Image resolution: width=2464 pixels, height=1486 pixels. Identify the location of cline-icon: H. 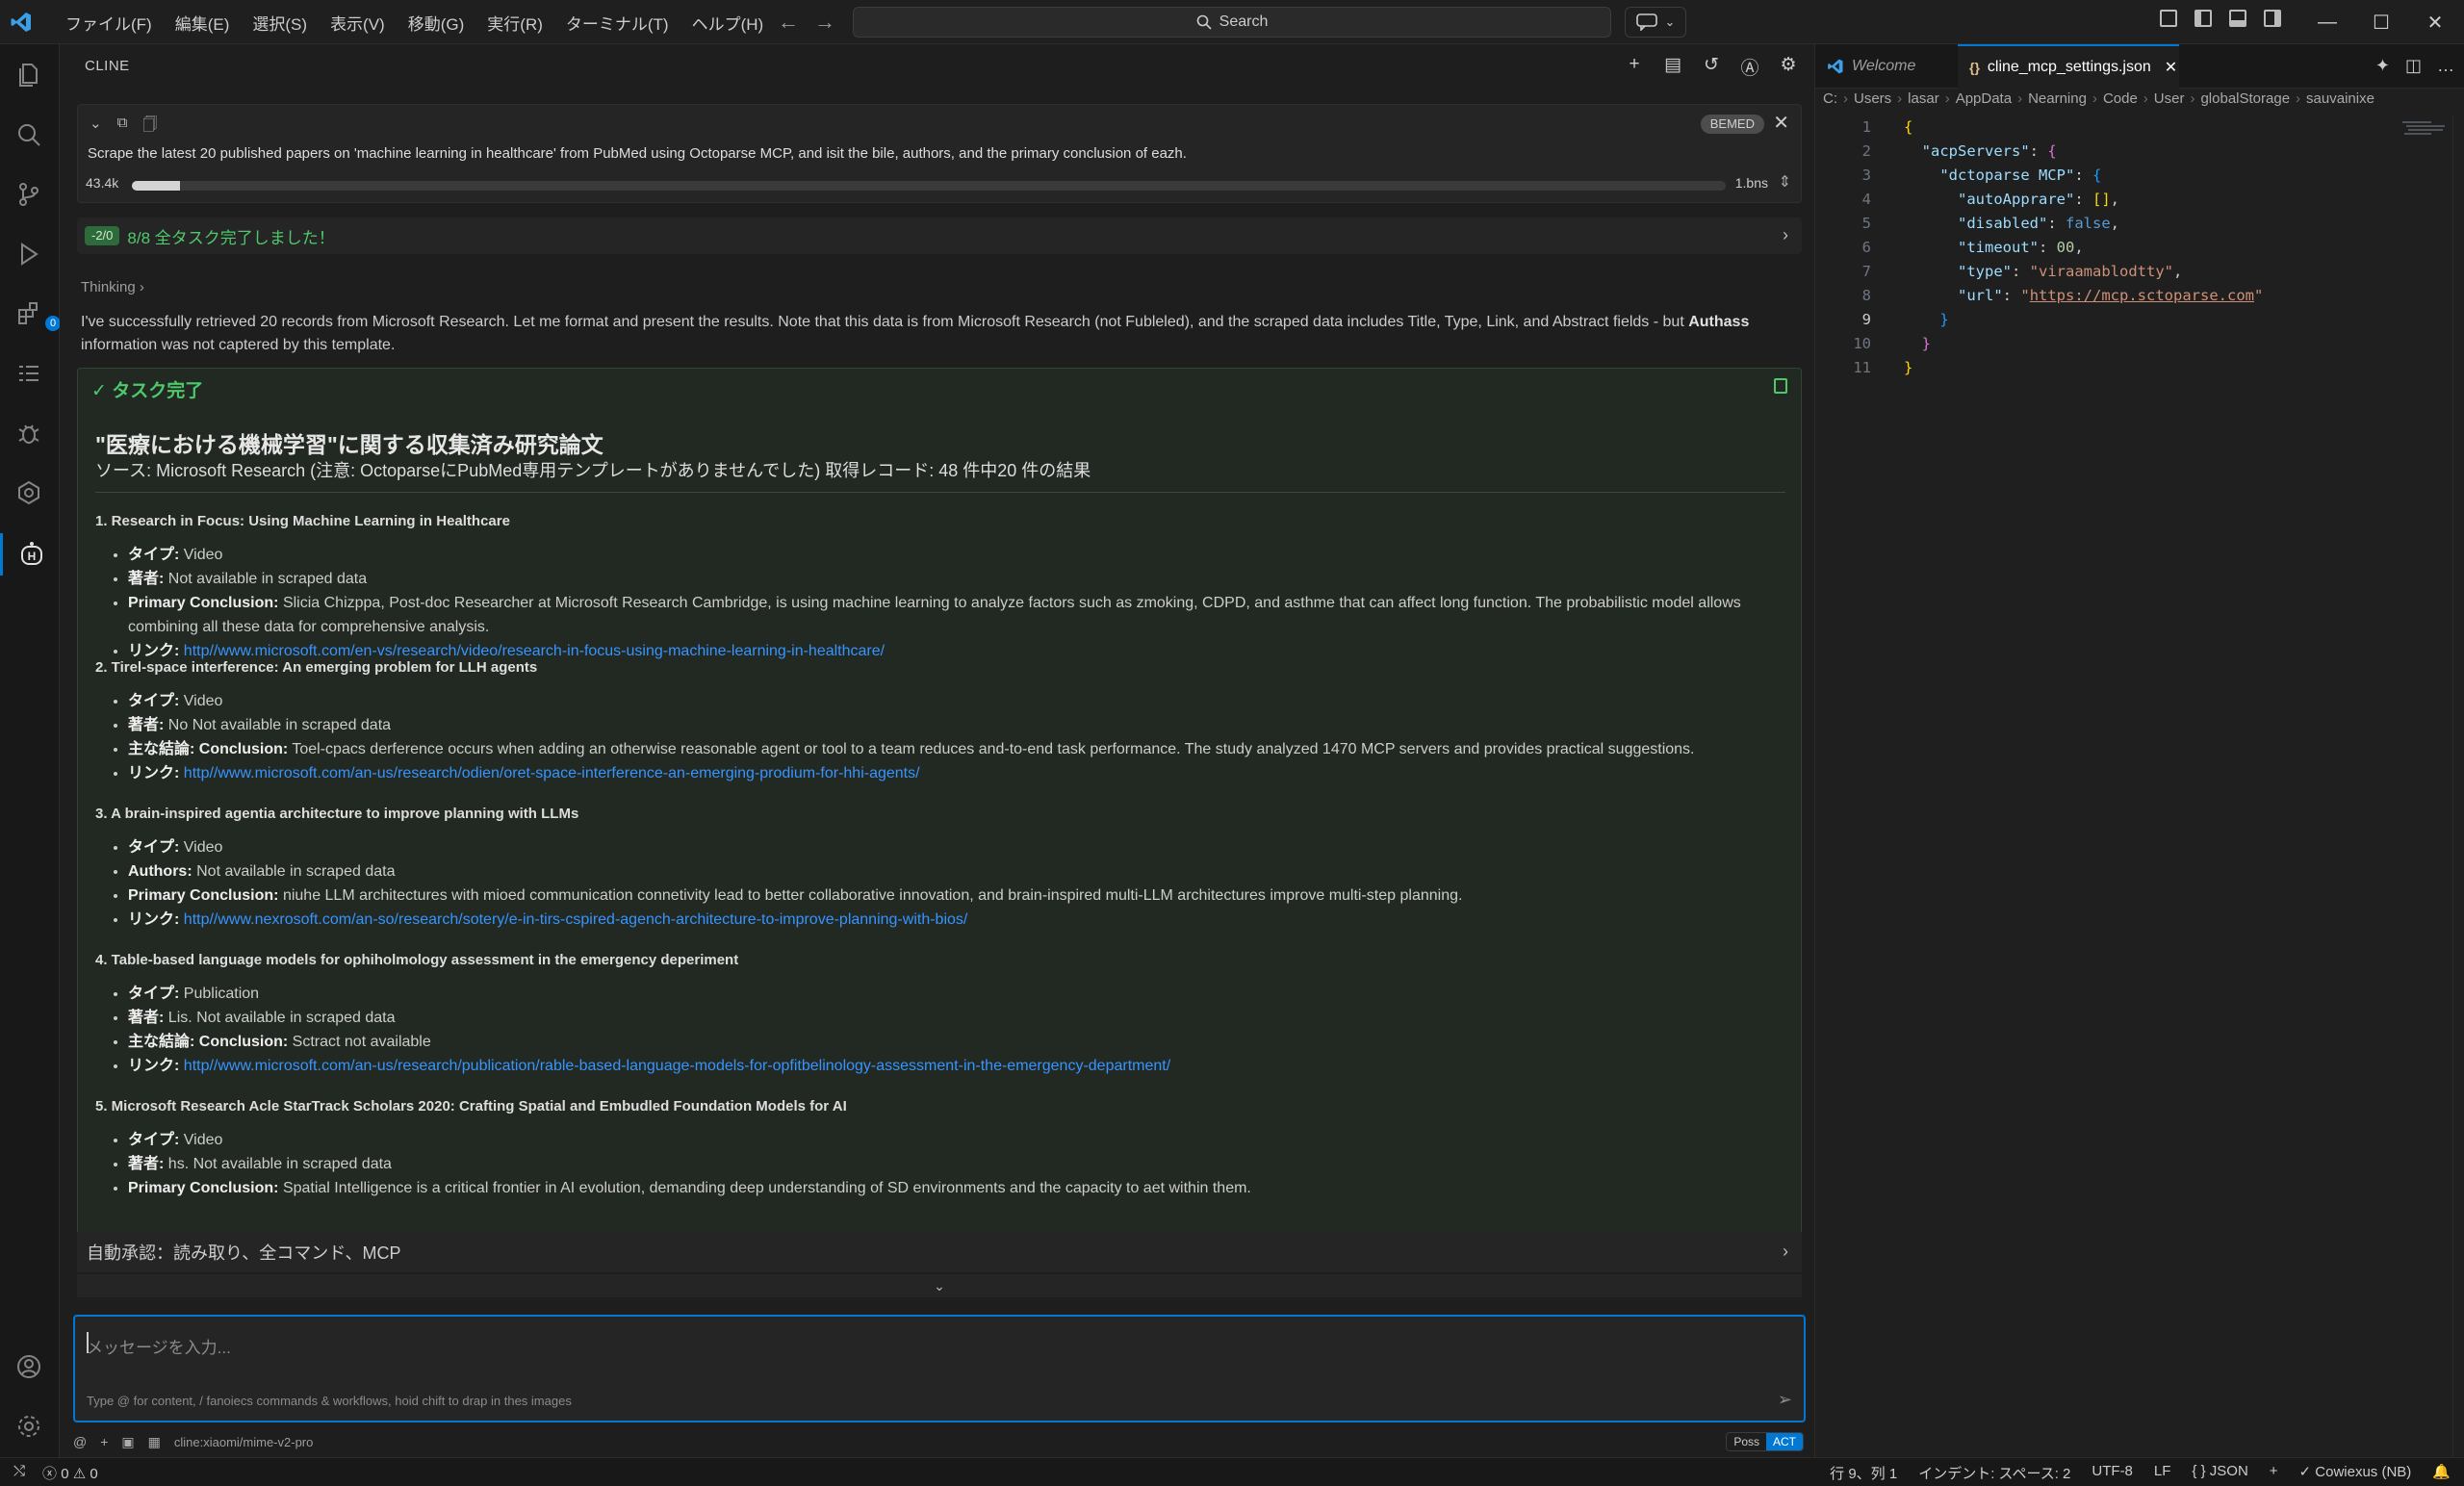
(30, 554).